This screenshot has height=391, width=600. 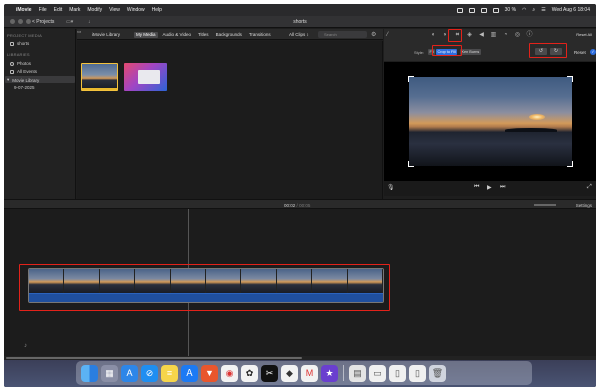 I want to click on sidebar-item-movie-library: ▾ Movie Library, so click(x=23, y=80).